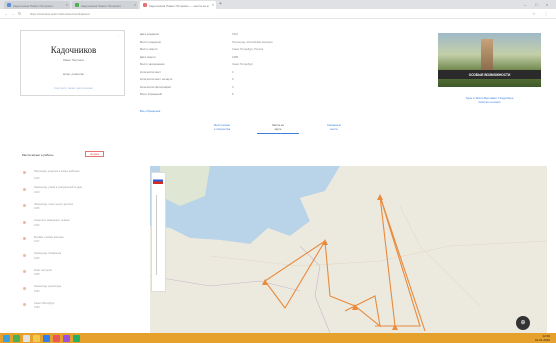 The image size is (556, 343). What do you see at coordinates (489, 74) in the screenshot?
I see `ad-banner-text: ОСОБЫЕ ВОЗМОЖНОСТИ` at bounding box center [489, 74].